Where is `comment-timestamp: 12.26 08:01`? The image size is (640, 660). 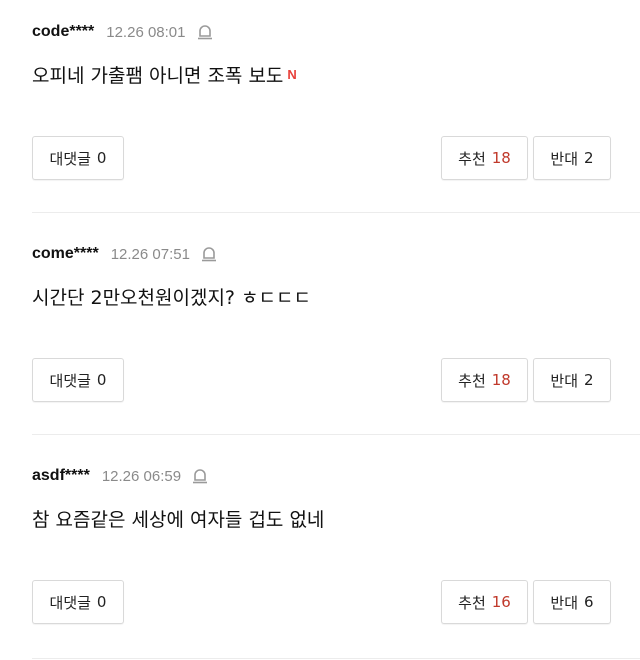
comment-timestamp: 12.26 08:01 is located at coordinates (146, 32).